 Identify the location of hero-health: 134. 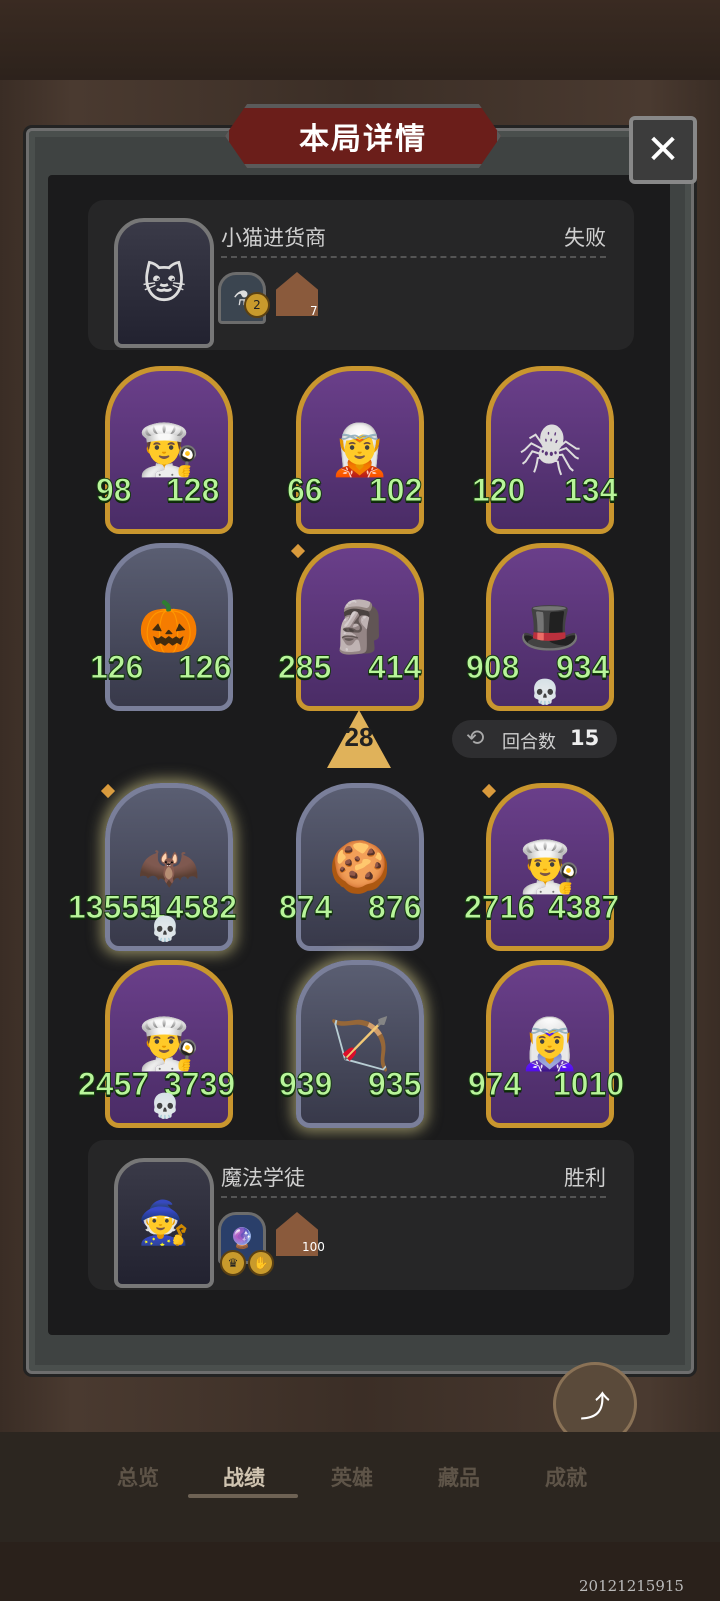
(590, 490).